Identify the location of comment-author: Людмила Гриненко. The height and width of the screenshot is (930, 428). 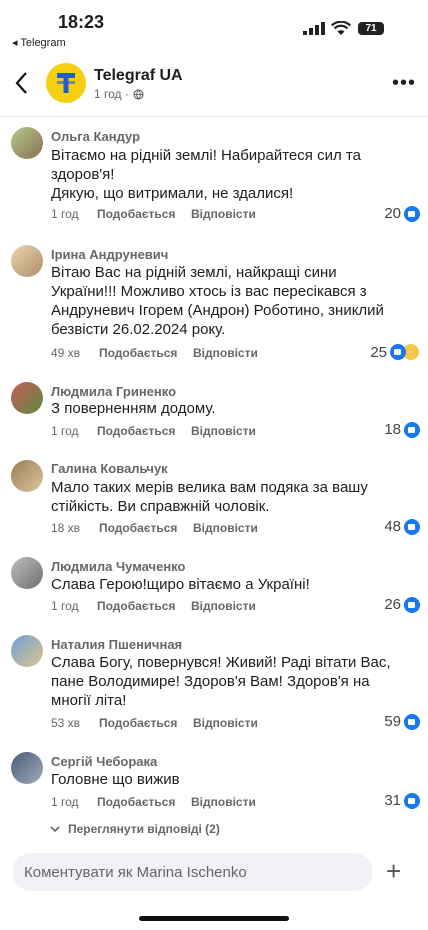
(113, 391).